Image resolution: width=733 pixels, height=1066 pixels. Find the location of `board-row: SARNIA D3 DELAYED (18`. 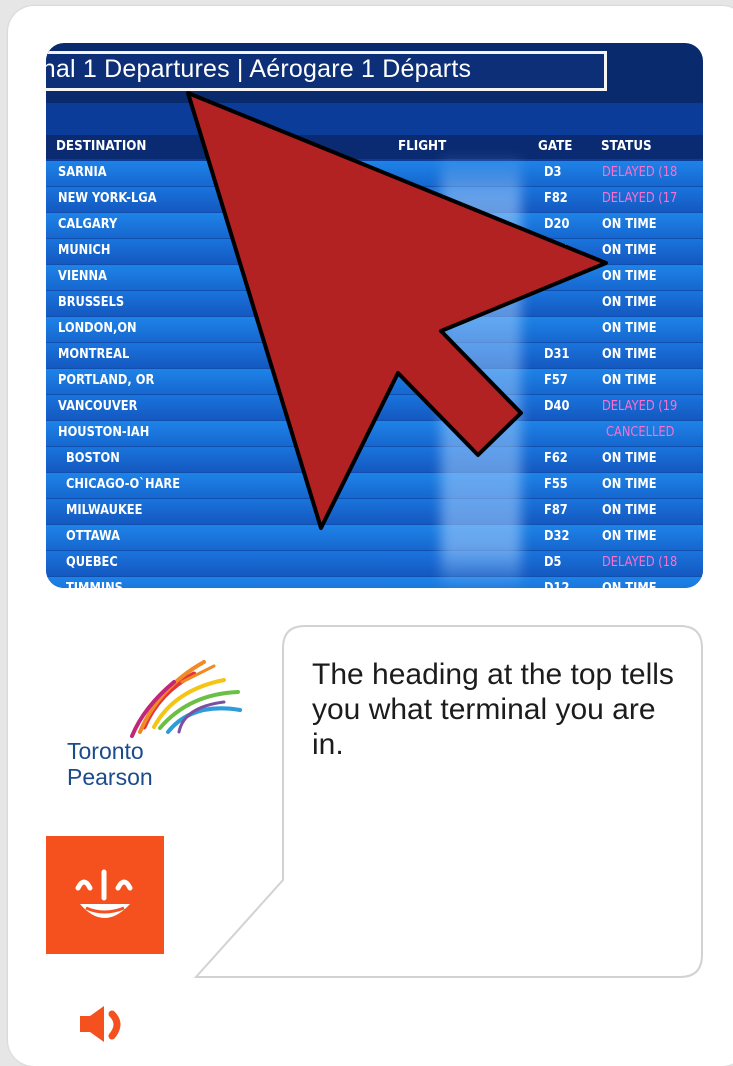

board-row: SARNIA D3 DELAYED (18 is located at coordinates (374, 174).